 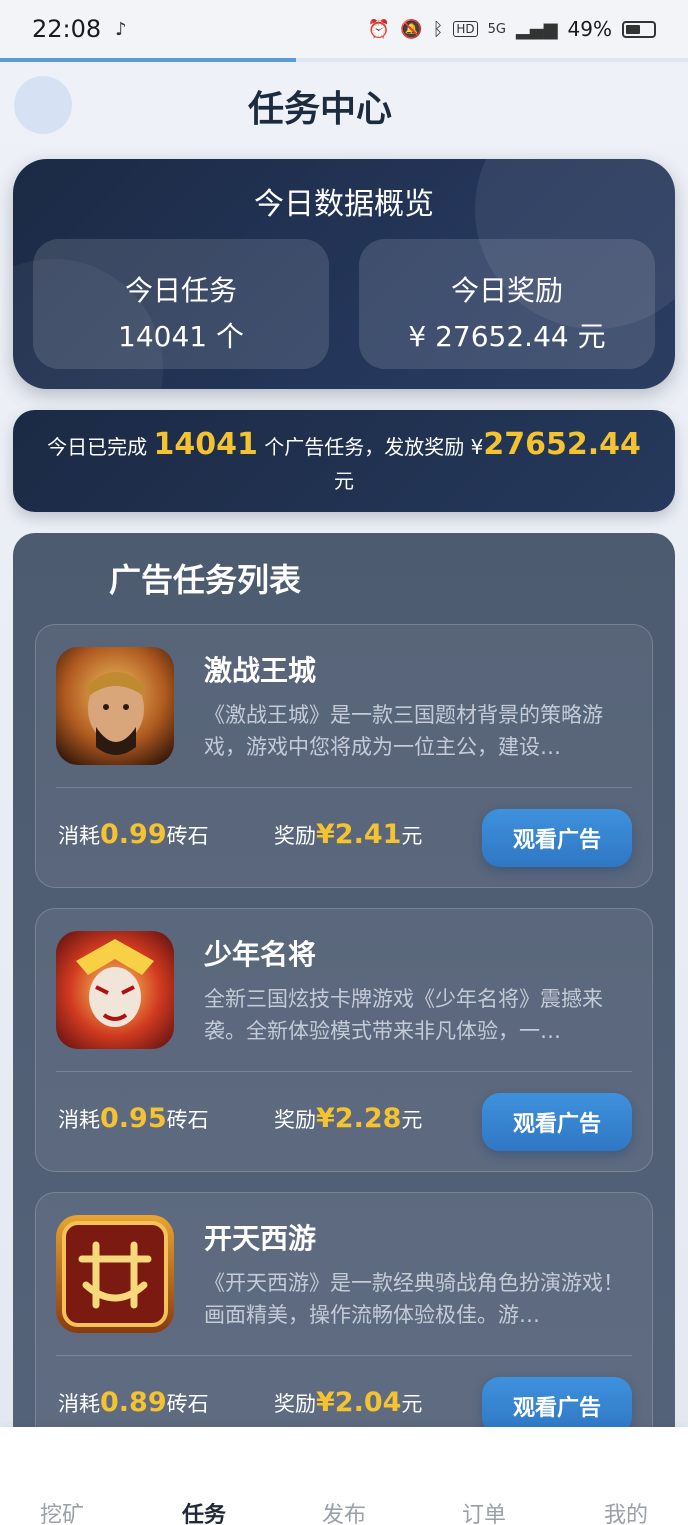 What do you see at coordinates (438, 29) in the screenshot?
I see `bluetooth-icon: ᛒ` at bounding box center [438, 29].